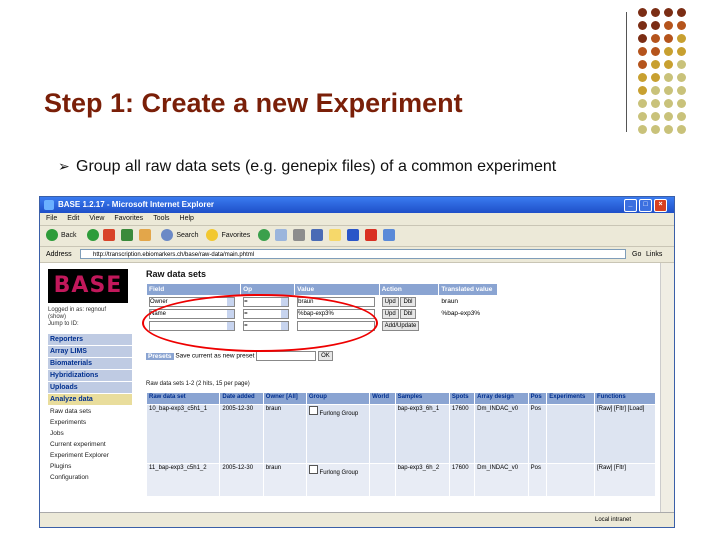 The image size is (720, 540). Describe the element at coordinates (286, 356) in the screenshot. I see `preset-name-input` at that location.